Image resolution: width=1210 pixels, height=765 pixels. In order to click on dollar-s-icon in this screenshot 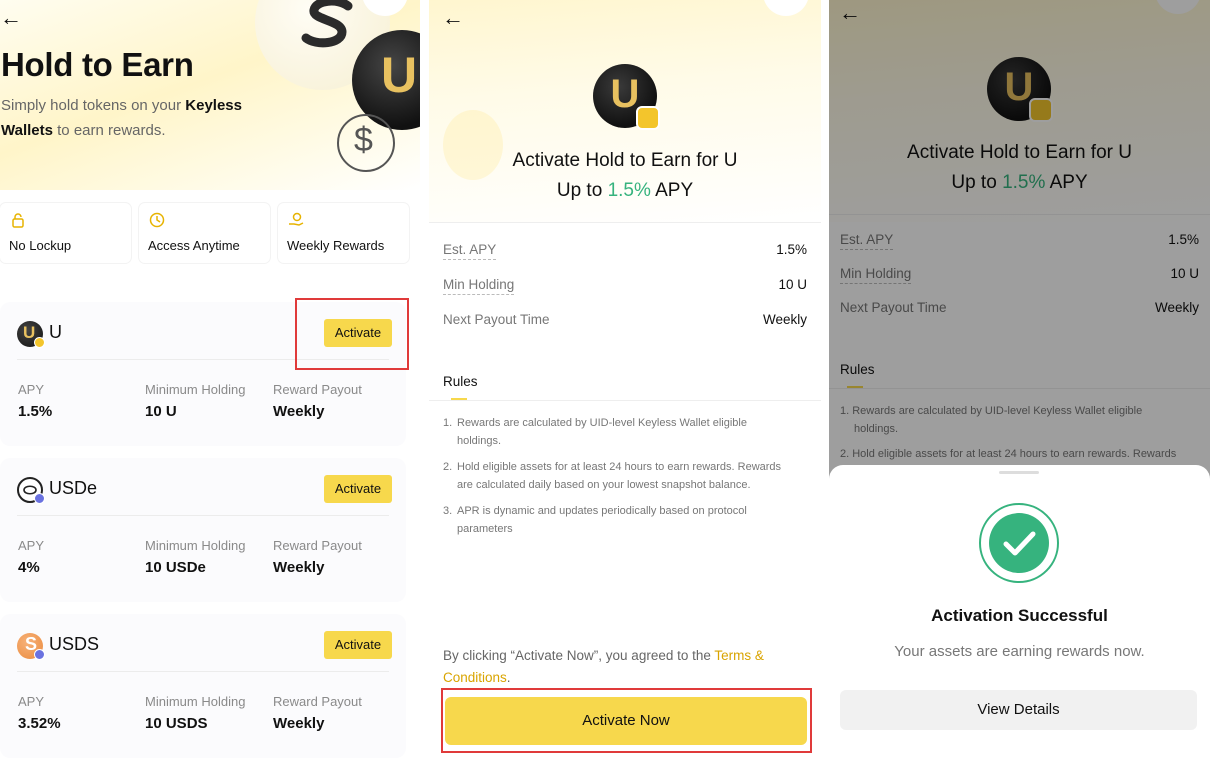, I will do `click(327, 24)`.